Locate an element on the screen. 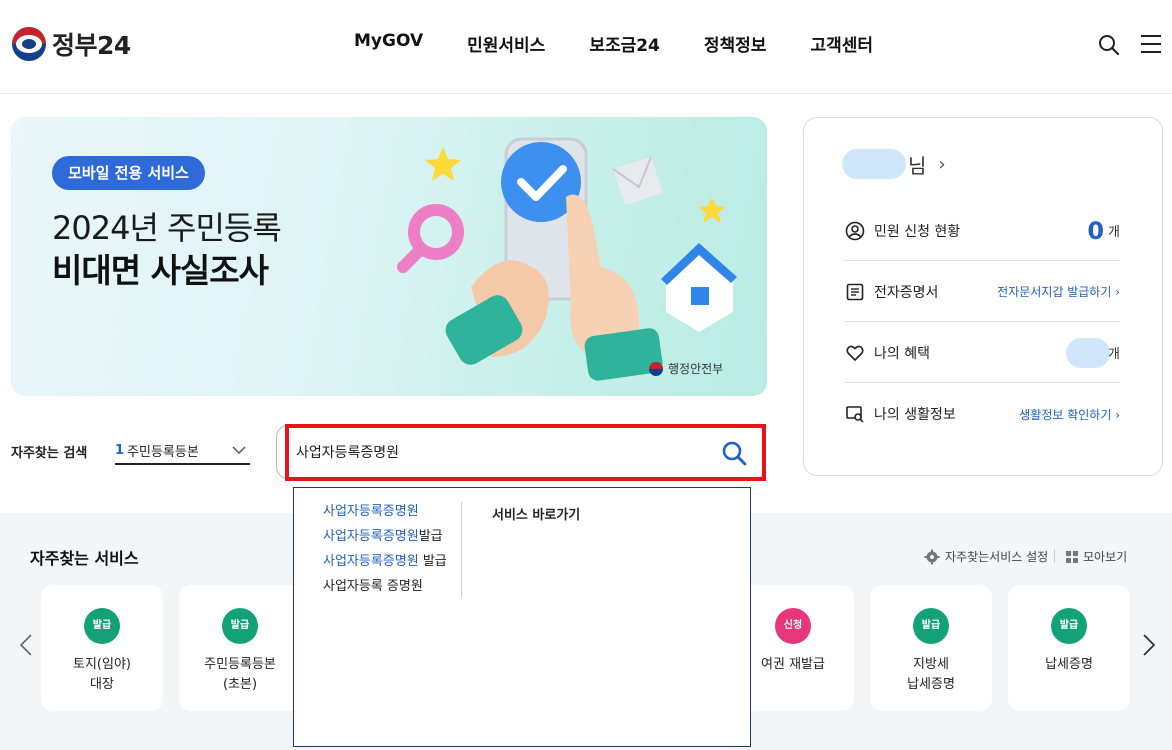 Image resolution: width=1172 pixels, height=750 pixels. view-all-button: 모아보기 is located at coordinates (1096, 556).